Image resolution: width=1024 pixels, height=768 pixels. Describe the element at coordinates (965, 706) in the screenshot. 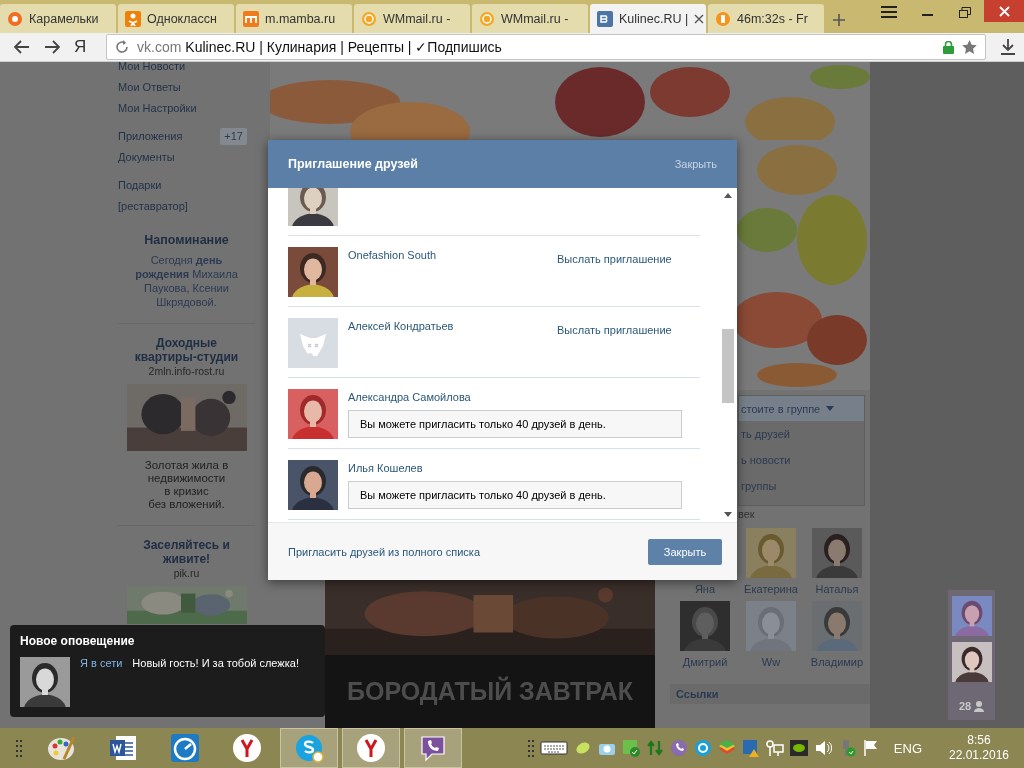

I see `online-count: 28` at that location.